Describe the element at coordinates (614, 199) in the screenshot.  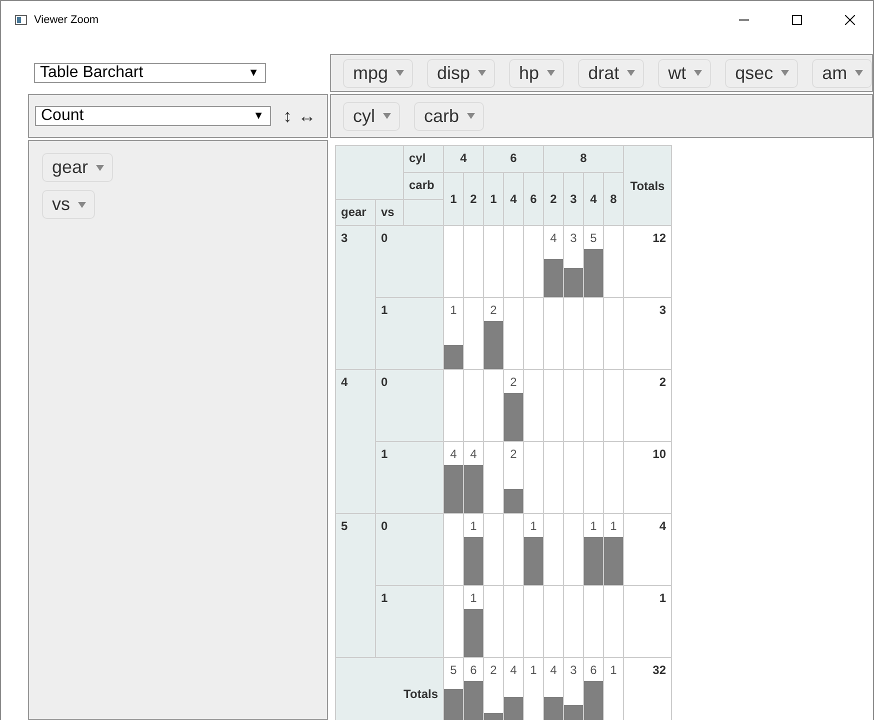
I see `column-header: 8` at that location.